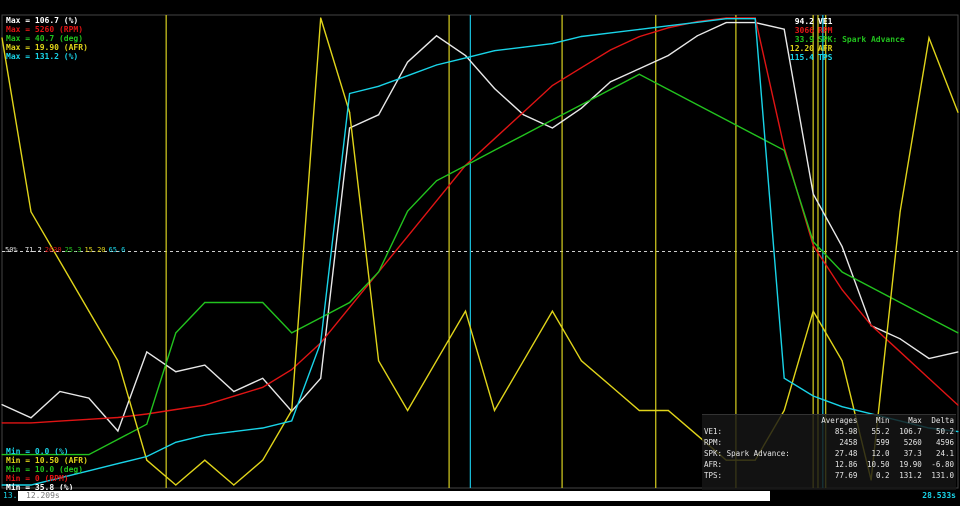  I want to click on stats-cell-avg: 77.69, so click(846, 475).